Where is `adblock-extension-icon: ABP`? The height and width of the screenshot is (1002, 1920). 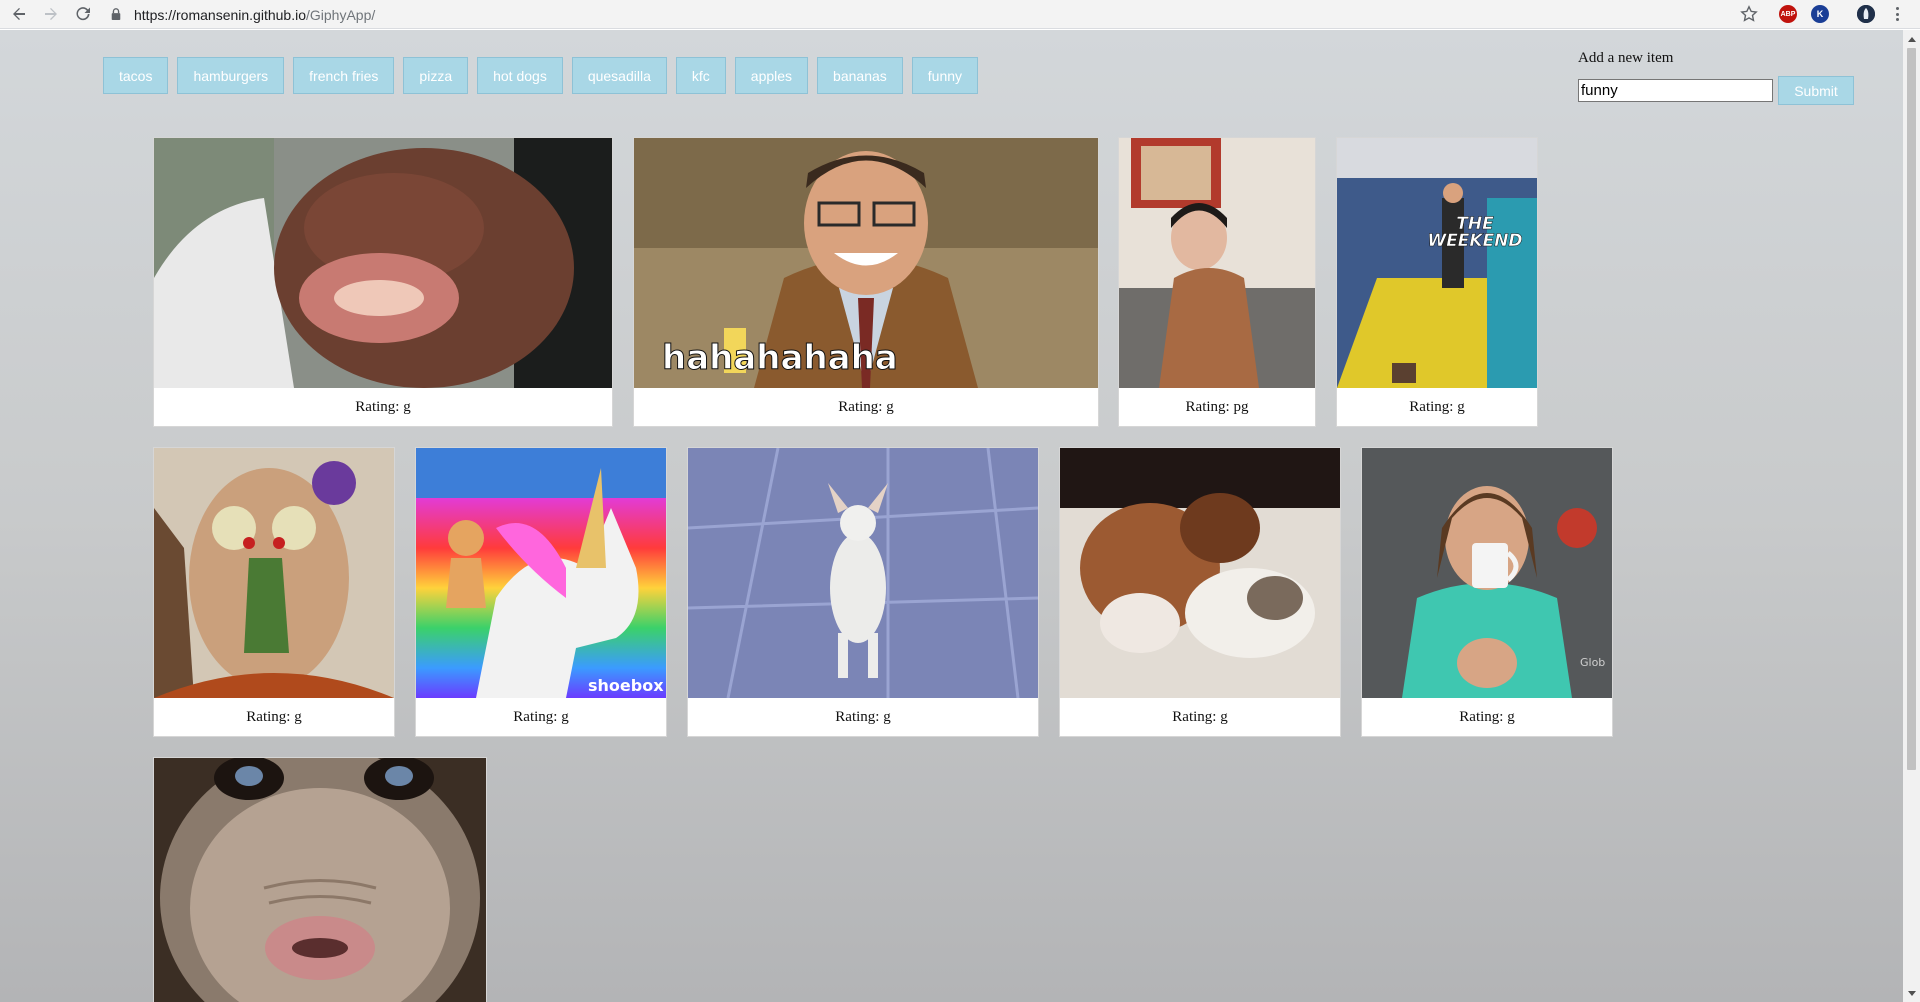
adblock-extension-icon: ABP is located at coordinates (1788, 14).